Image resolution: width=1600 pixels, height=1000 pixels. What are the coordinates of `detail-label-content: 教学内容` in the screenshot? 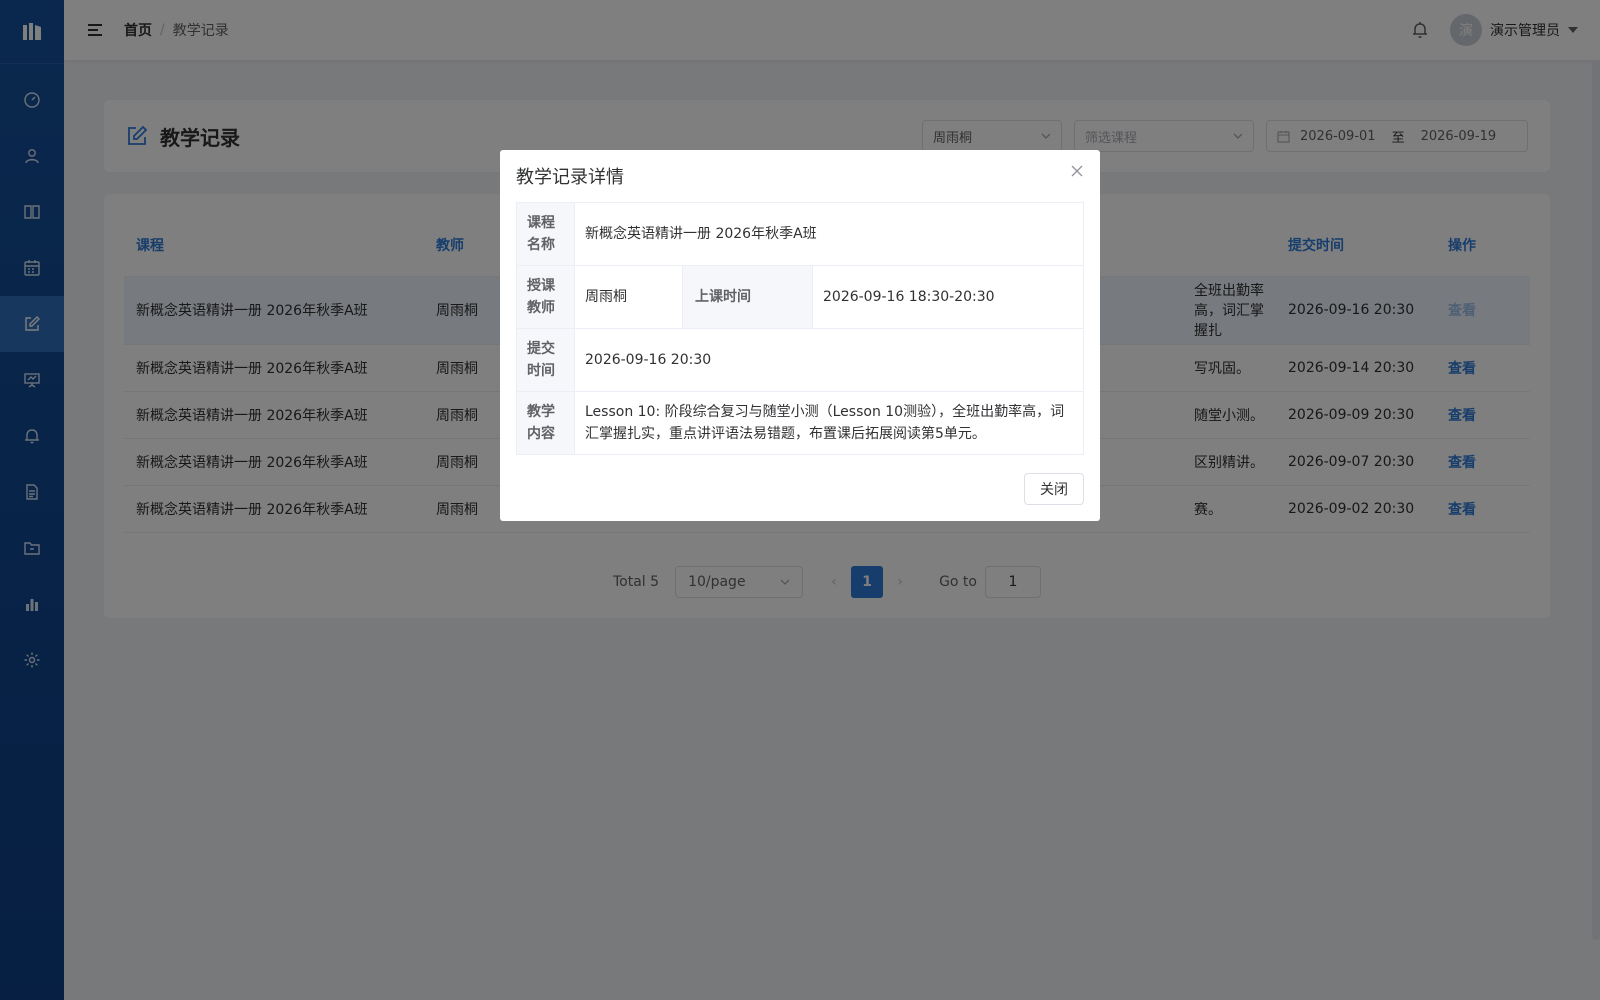 It's located at (545, 423).